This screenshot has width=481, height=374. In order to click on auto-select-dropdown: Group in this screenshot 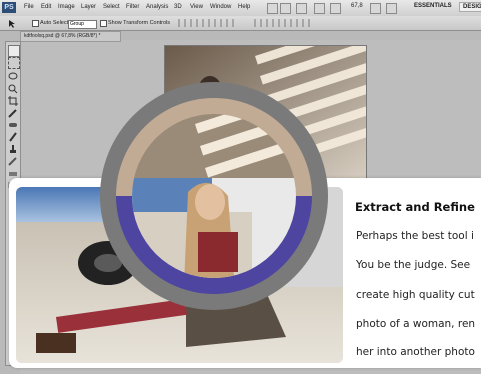, I will do `click(82, 24)`.